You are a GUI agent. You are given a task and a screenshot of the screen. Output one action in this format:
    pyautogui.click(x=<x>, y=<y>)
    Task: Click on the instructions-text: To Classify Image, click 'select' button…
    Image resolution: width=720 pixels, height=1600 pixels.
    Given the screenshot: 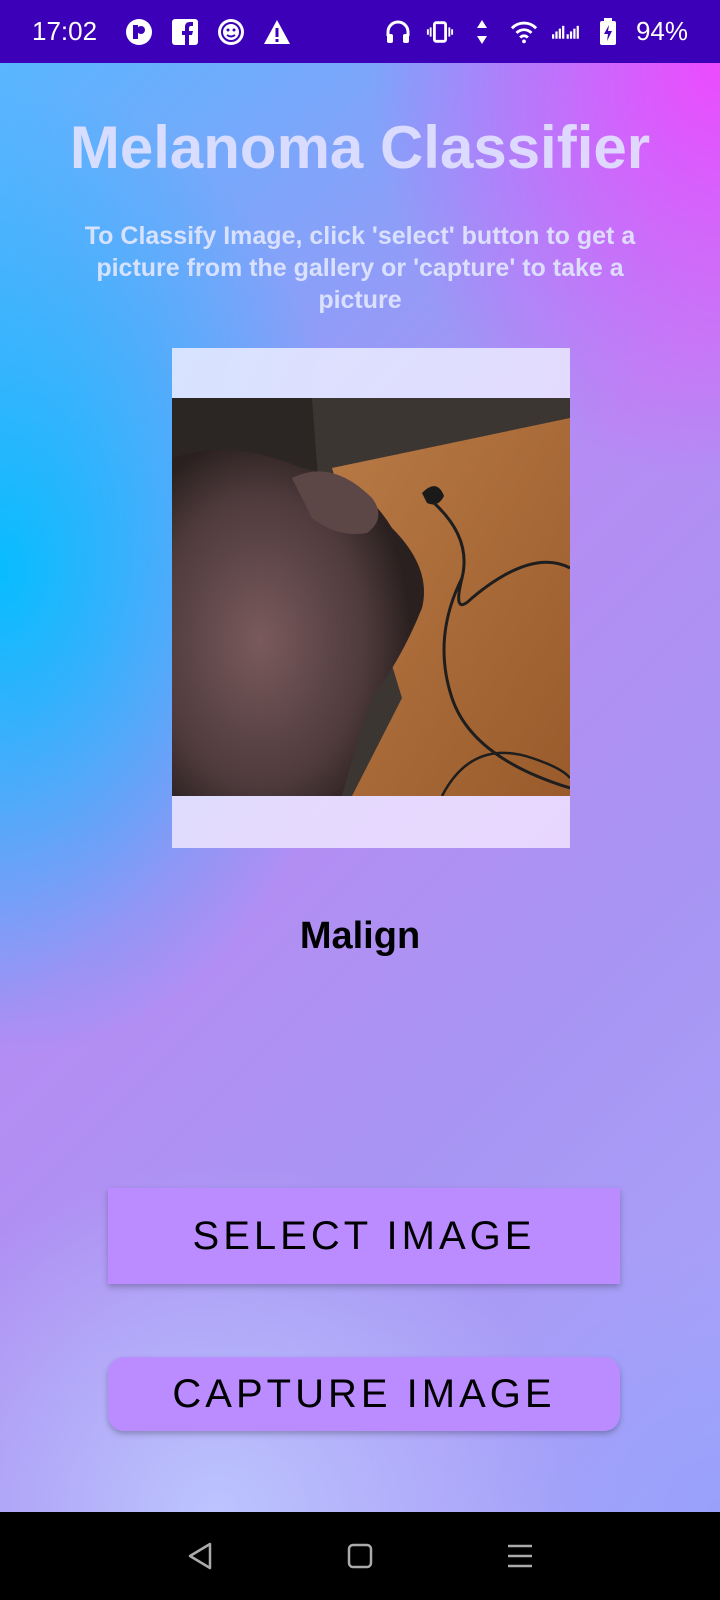 What is the action you would take?
    pyautogui.click(x=360, y=268)
    